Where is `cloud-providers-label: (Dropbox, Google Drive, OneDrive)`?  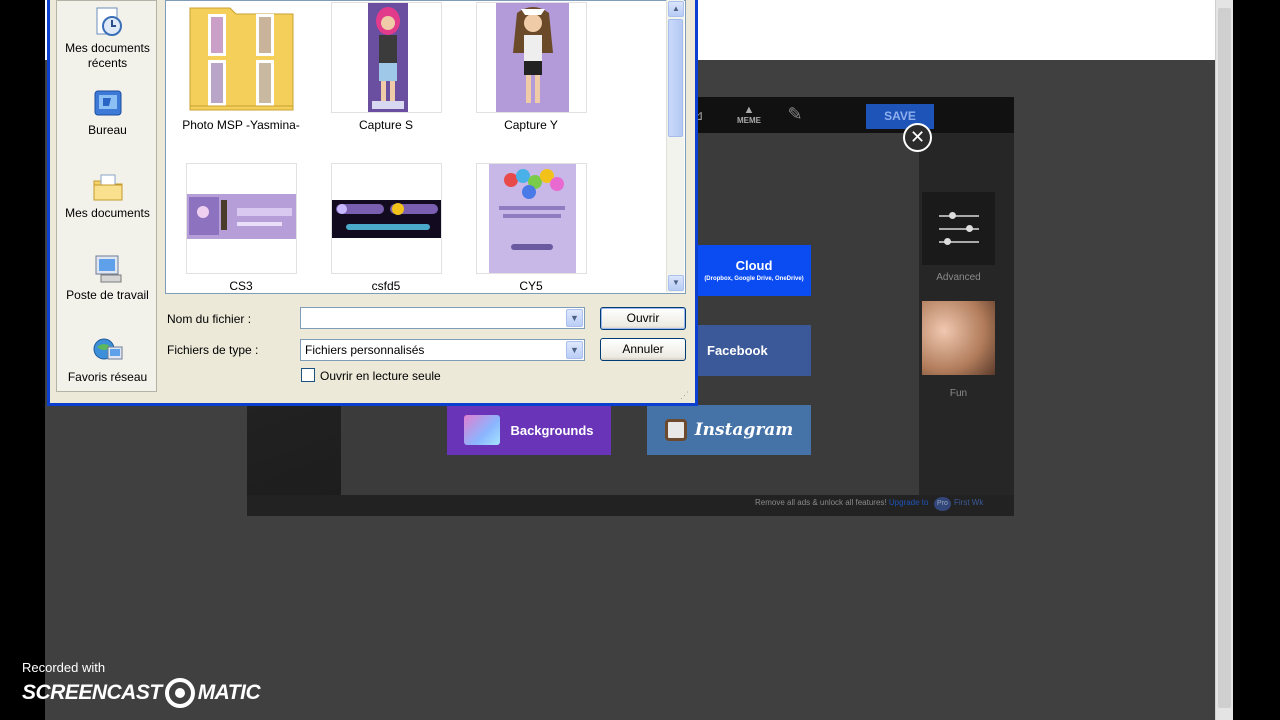 cloud-providers-label: (Dropbox, Google Drive, OneDrive) is located at coordinates (754, 279).